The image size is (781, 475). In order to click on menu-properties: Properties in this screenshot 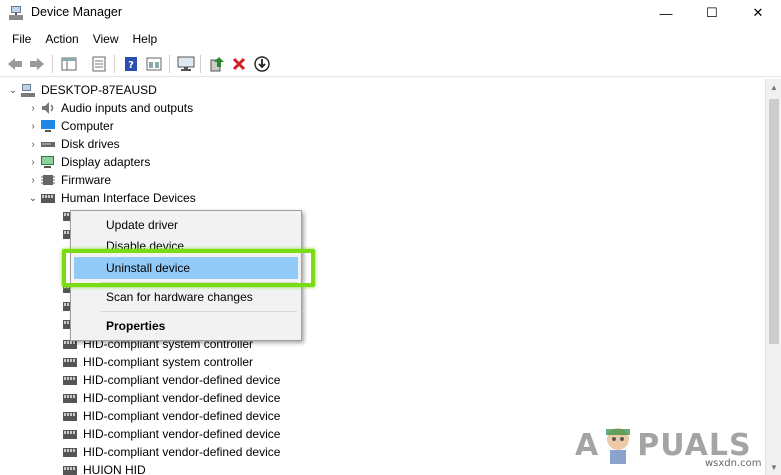, I will do `click(186, 326)`.